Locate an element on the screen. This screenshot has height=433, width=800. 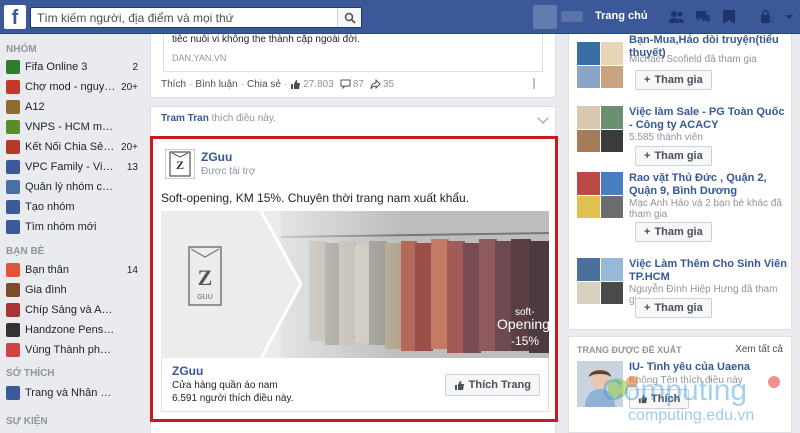
facebook-logo: f is located at coordinates (15, 17).